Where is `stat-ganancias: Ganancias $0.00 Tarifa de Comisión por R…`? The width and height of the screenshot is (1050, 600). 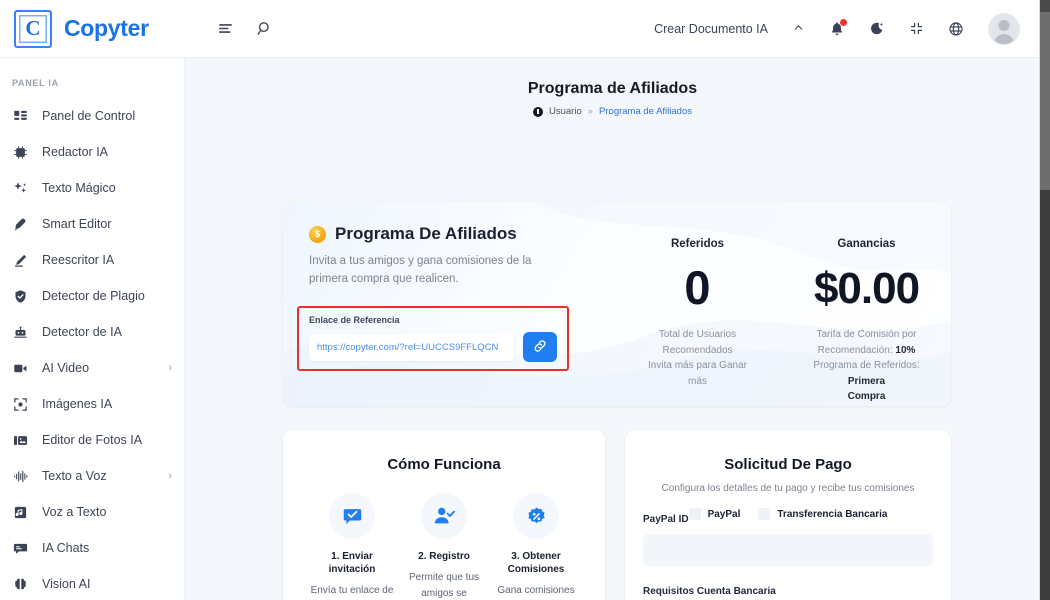
stat-ganancias: Ganancias $0.00 Tarifa de Comisión por R… is located at coordinates (866, 304).